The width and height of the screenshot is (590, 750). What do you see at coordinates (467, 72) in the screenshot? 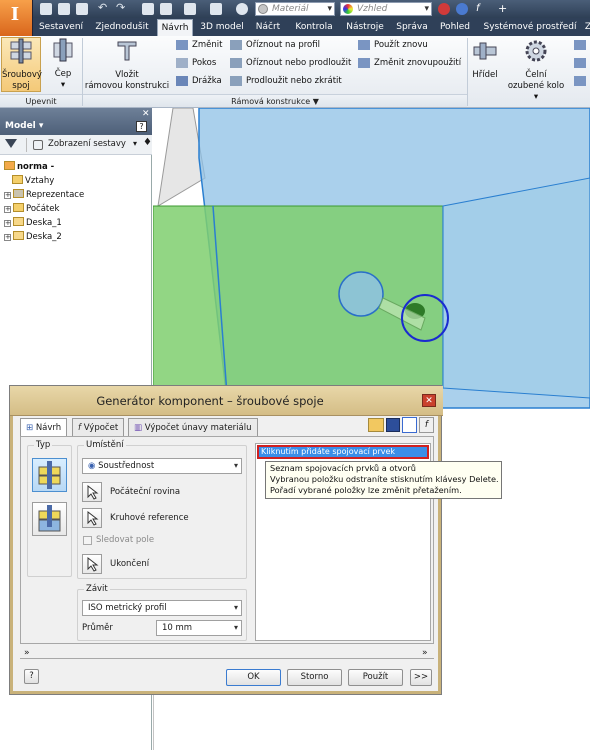
I see `ribbon-separator` at bounding box center [467, 72].